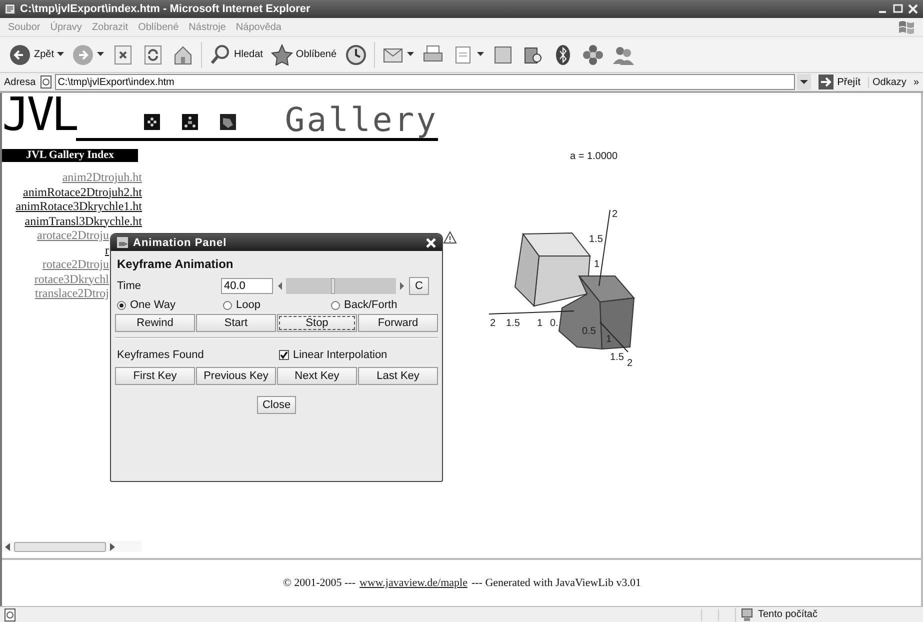 This screenshot has width=923, height=622. Describe the element at coordinates (913, 9) in the screenshot. I see `close-icon` at that location.